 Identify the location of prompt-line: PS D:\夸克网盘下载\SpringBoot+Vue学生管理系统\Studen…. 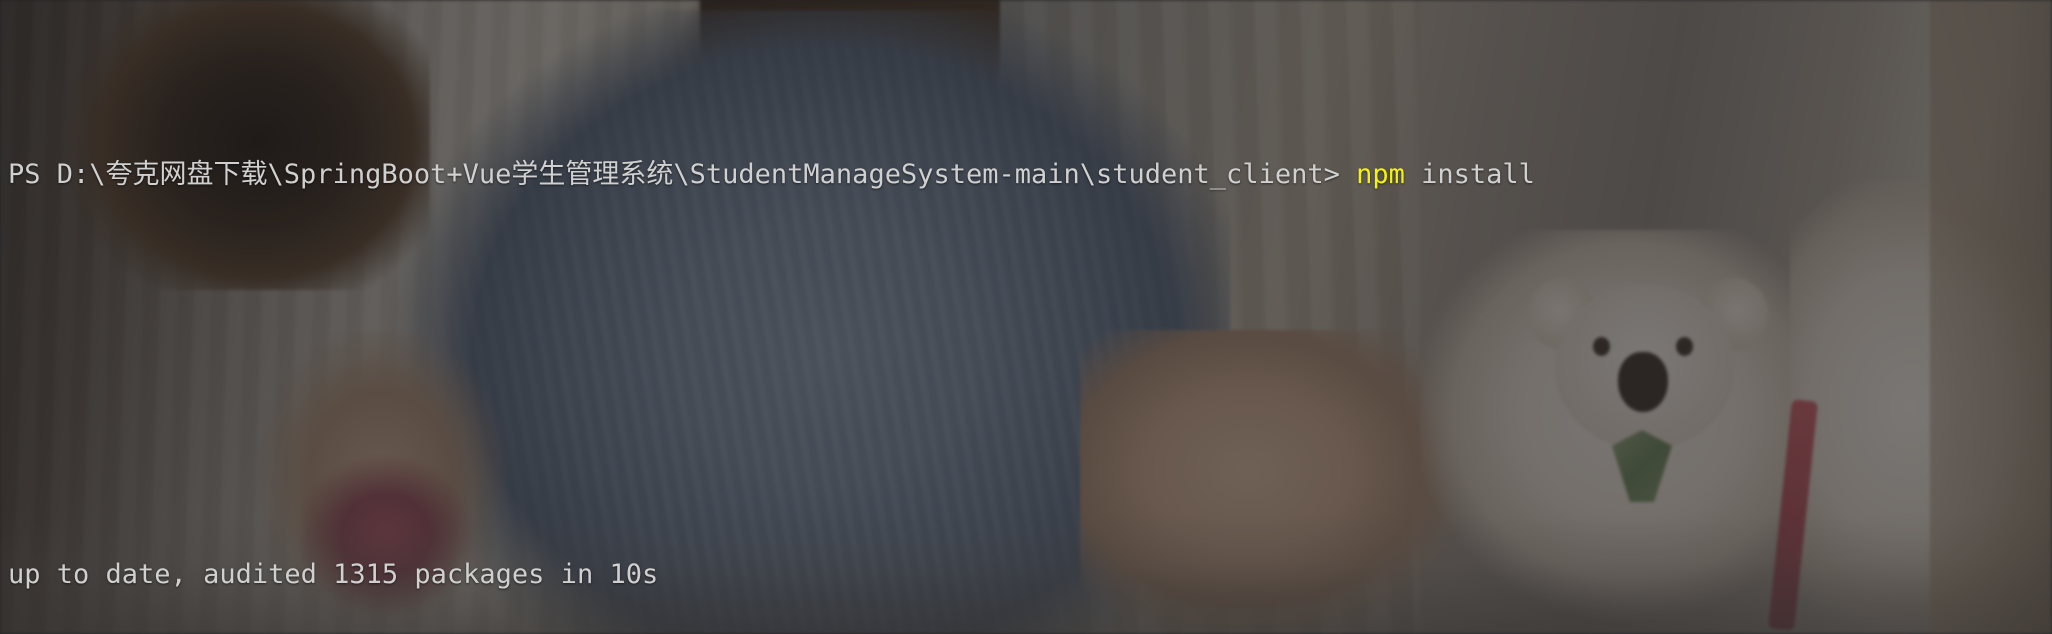
(1026, 175).